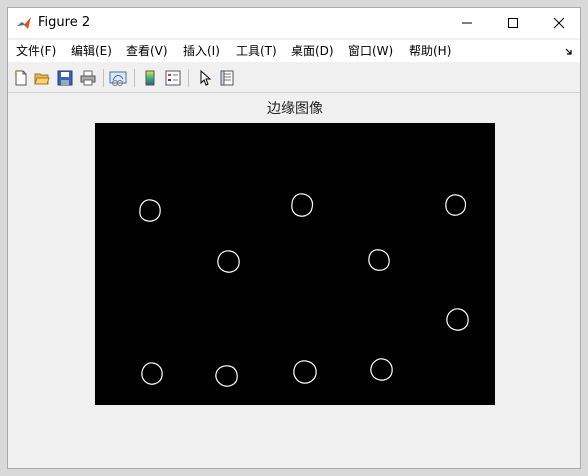 This screenshot has height=476, width=588. Describe the element at coordinates (294, 78) in the screenshot. I see `toolbar` at that location.